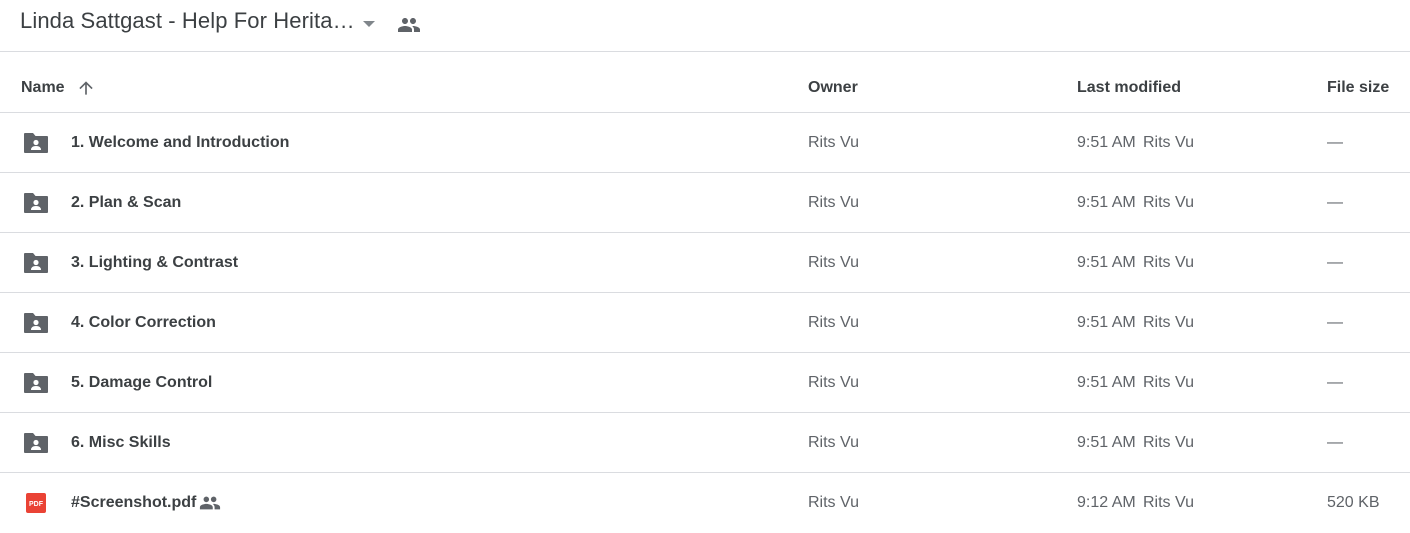 The height and width of the screenshot is (533, 1410). I want to click on modified-time-cell: 9:12 AM, so click(1106, 502).